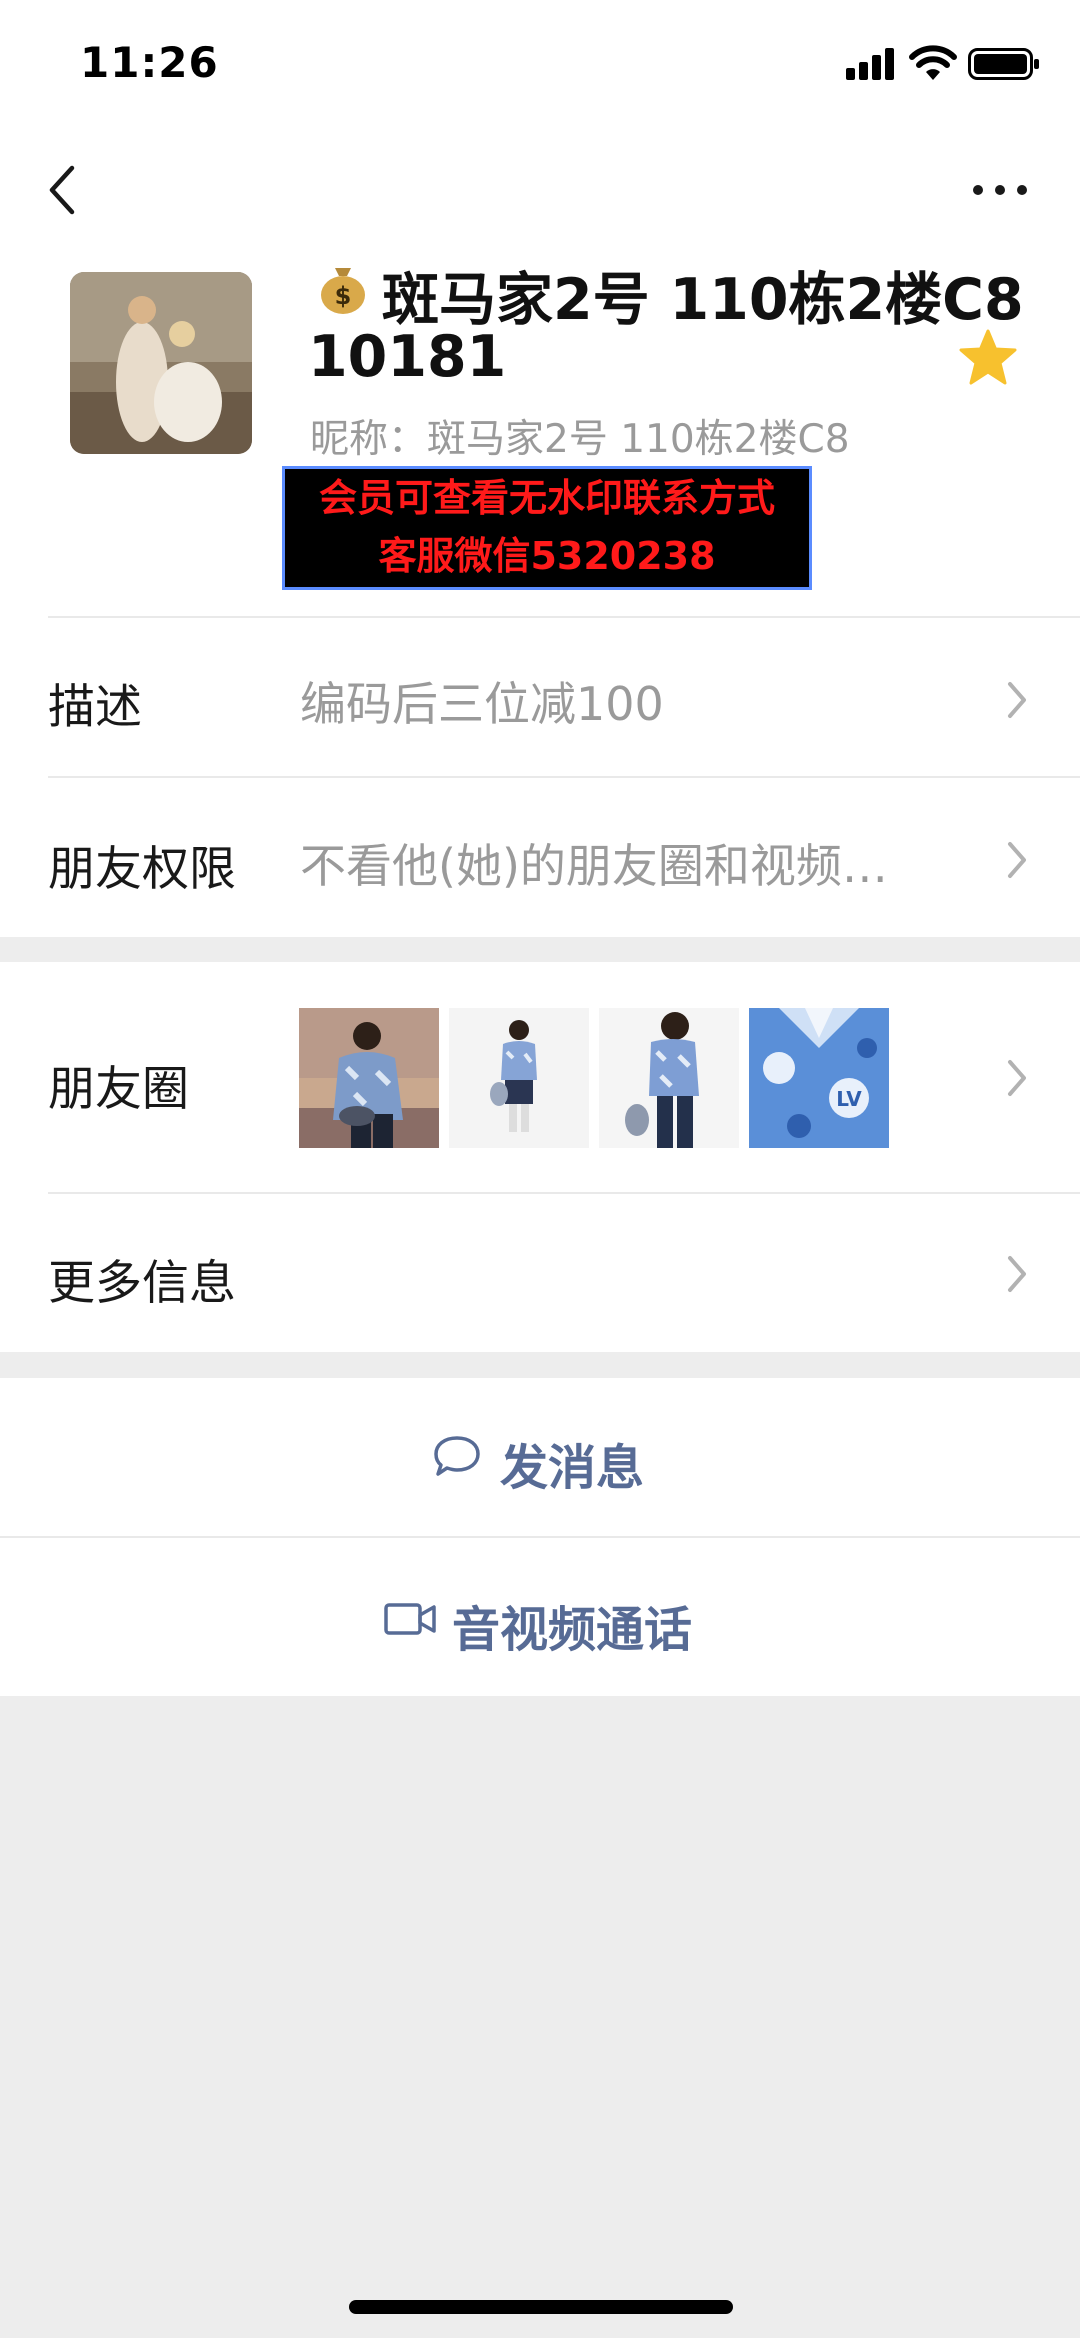  Describe the element at coordinates (64, 190) in the screenshot. I see `back-arrow-icon` at that location.